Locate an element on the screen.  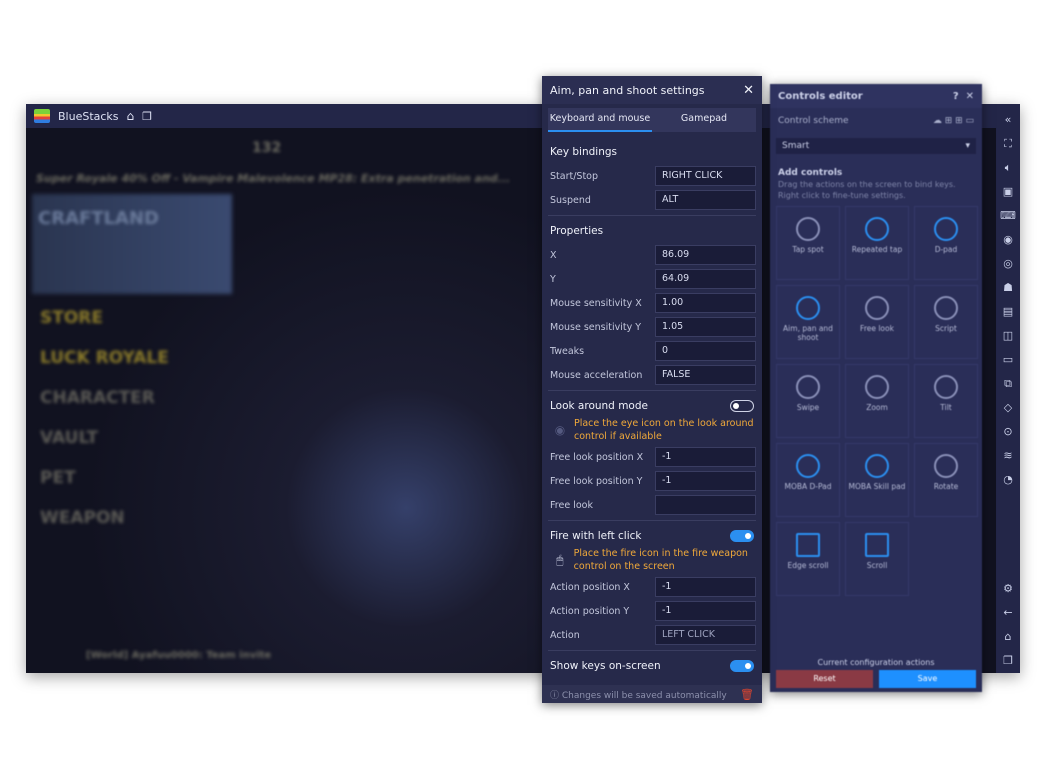
pointer-icon: ▣ is located at coordinates (1008, 192).